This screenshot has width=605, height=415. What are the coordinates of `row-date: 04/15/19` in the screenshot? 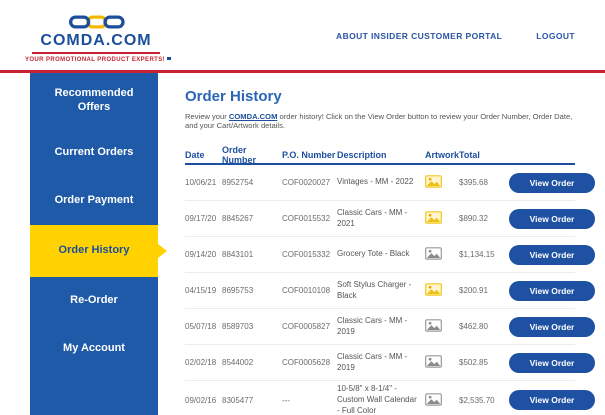 It's located at (201, 290).